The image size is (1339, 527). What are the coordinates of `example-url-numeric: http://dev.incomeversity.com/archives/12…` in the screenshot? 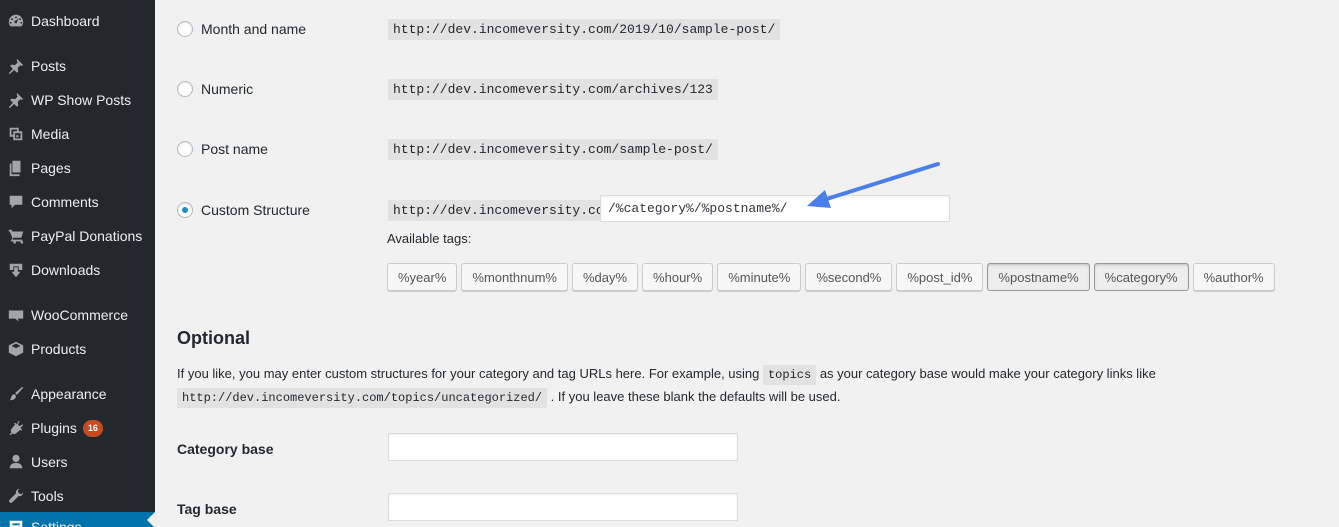 It's located at (553, 89).